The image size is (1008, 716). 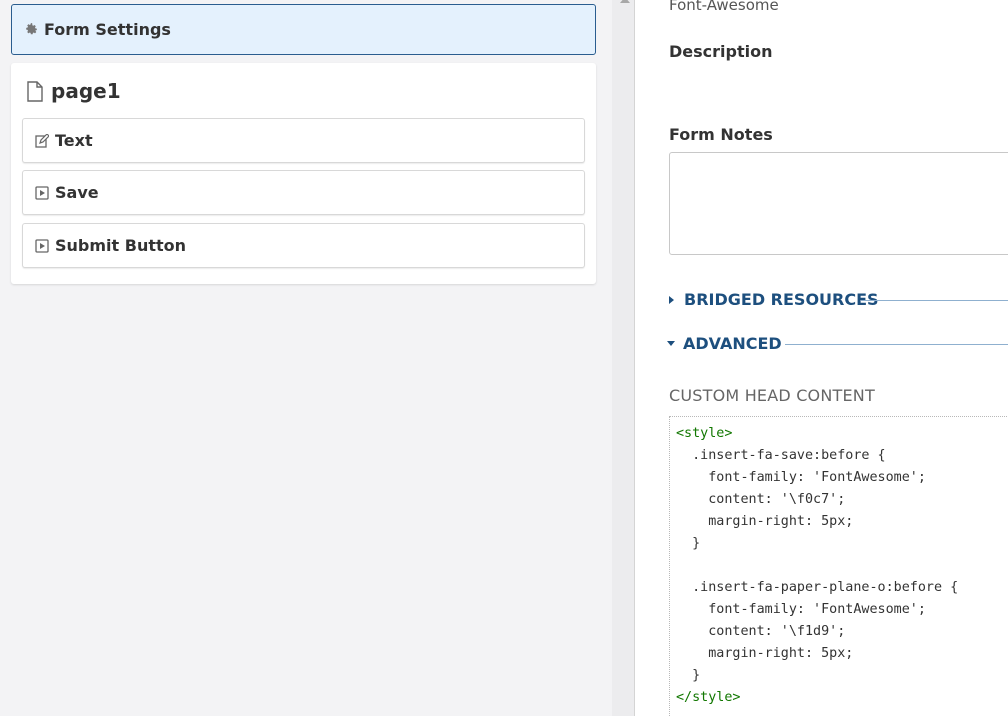 What do you see at coordinates (772, 395) in the screenshot?
I see `custom-head-content-label: CUSTOM HEAD CONTENT` at bounding box center [772, 395].